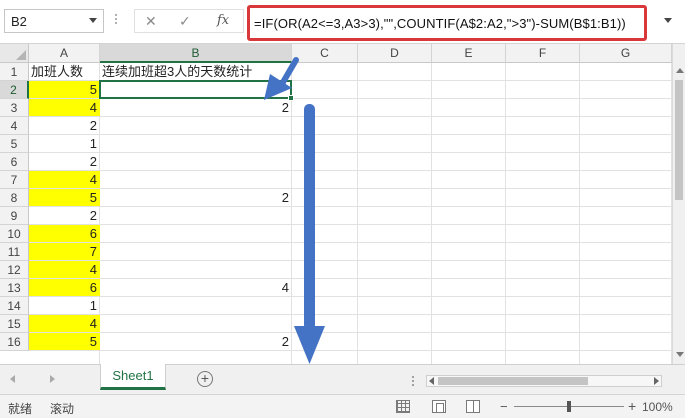 This screenshot has height=418, width=685. What do you see at coordinates (14, 270) in the screenshot?
I see `row-header-12: 12` at bounding box center [14, 270].